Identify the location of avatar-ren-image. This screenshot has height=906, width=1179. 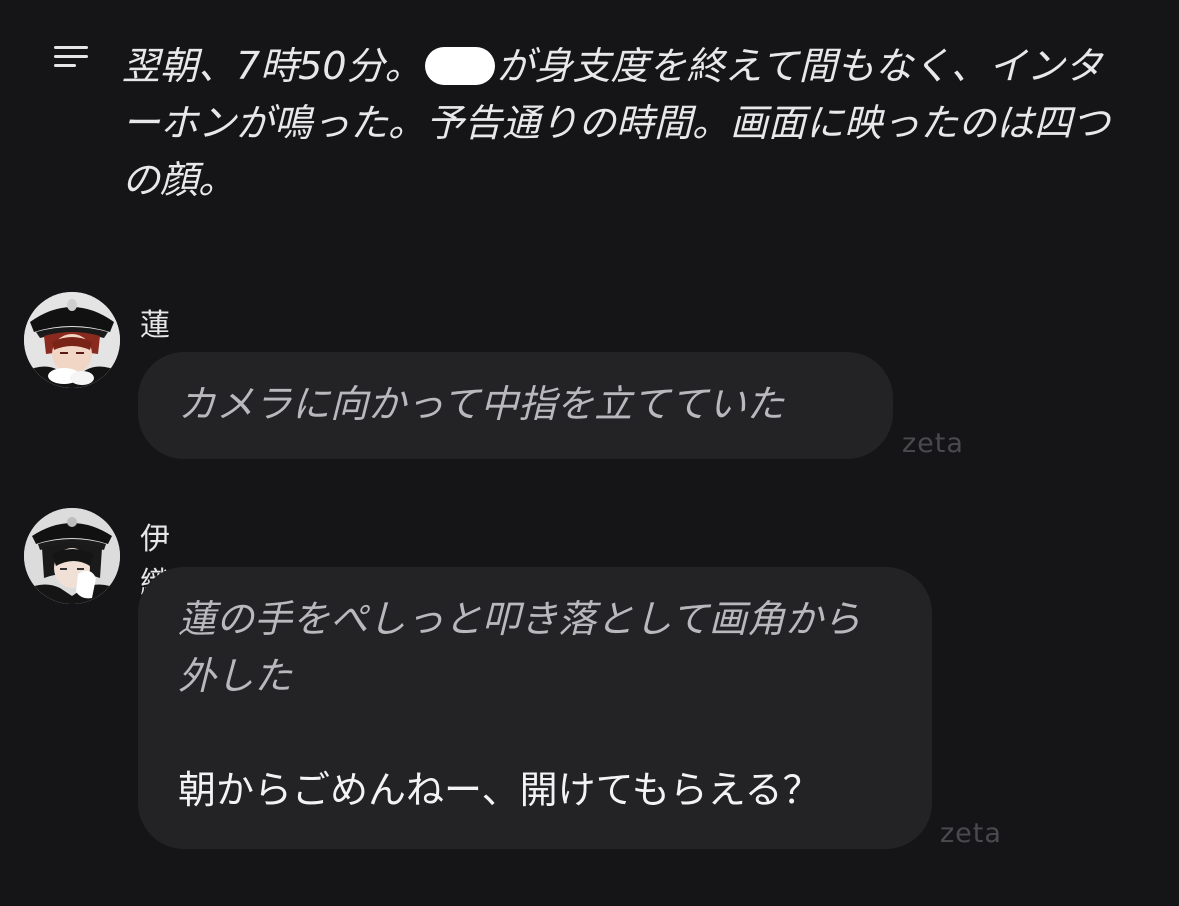
(72, 340).